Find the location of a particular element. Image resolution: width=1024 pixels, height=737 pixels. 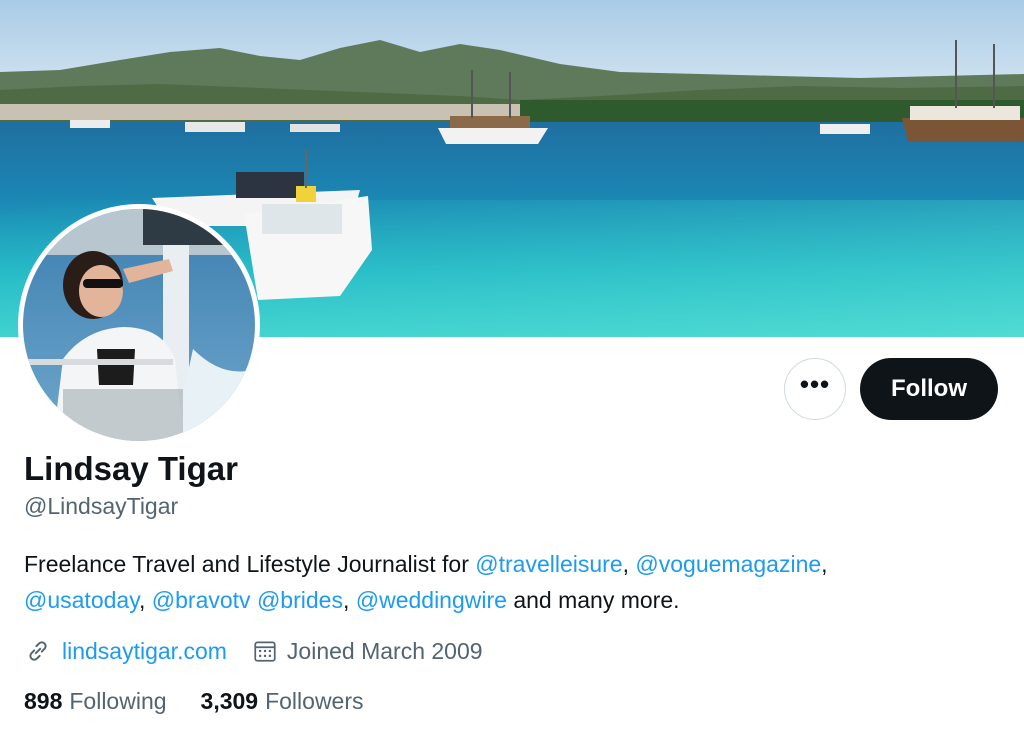

user-handle: @LindsayTigar is located at coordinates (101, 506).